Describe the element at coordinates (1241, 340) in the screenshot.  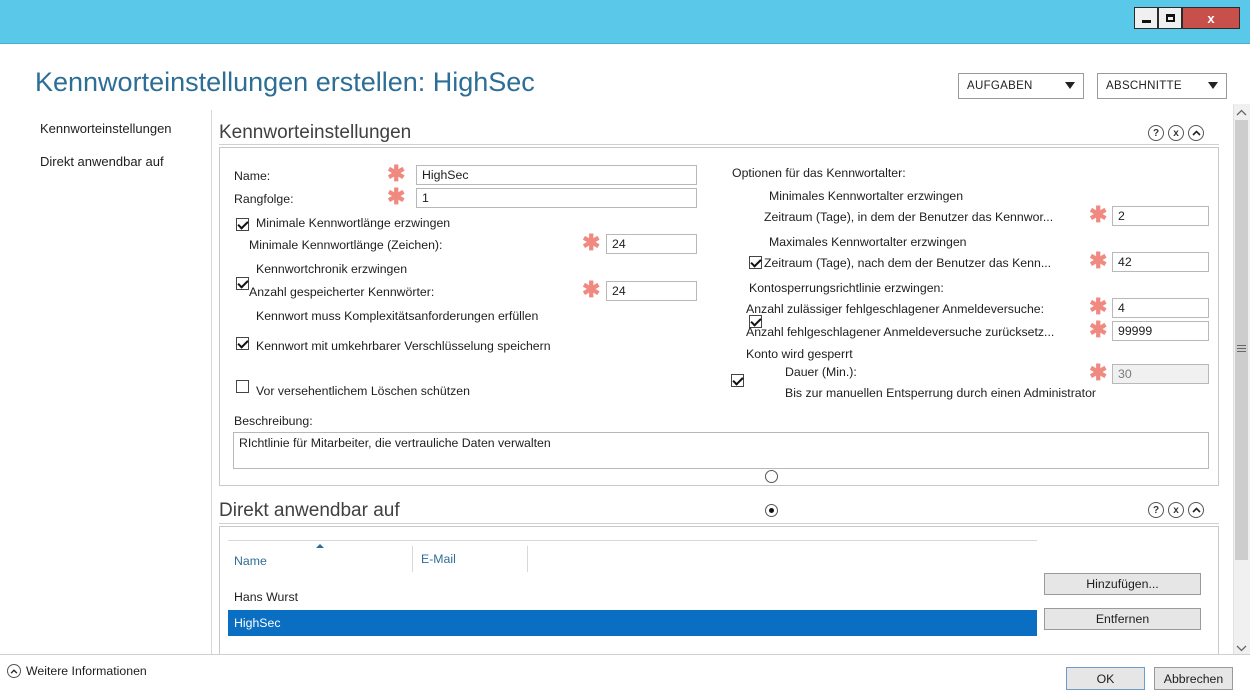
I see `scrollbar-thumb` at that location.